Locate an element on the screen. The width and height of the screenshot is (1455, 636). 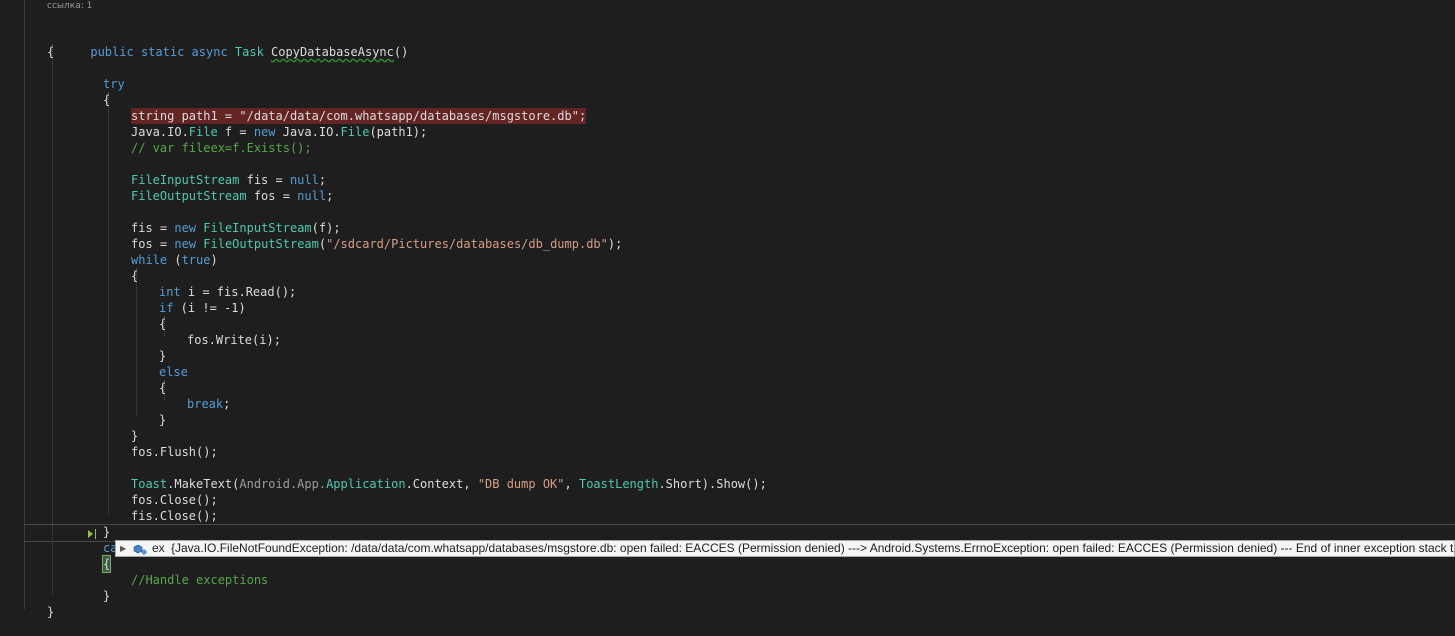
code-line: // var fileex=f.Exists(); is located at coordinates (727, 139).